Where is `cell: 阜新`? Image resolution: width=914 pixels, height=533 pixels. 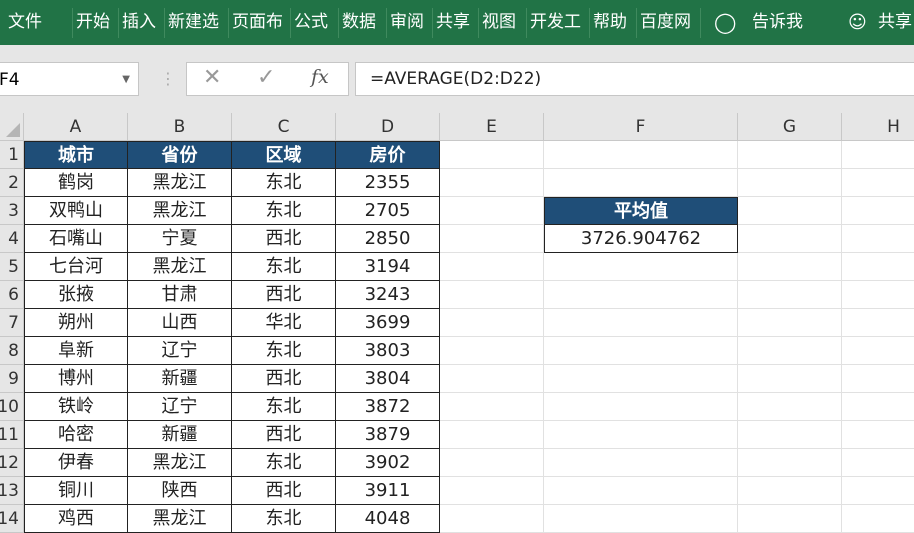
cell: 阜新 is located at coordinates (76, 351).